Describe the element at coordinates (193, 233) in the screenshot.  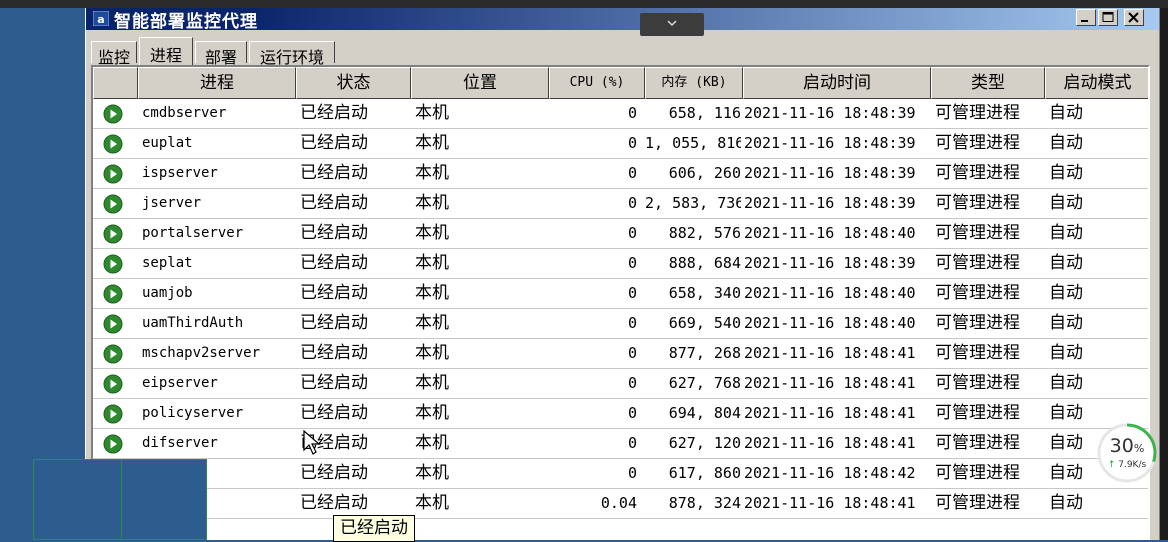
I see `cell-process: portalserver` at that location.